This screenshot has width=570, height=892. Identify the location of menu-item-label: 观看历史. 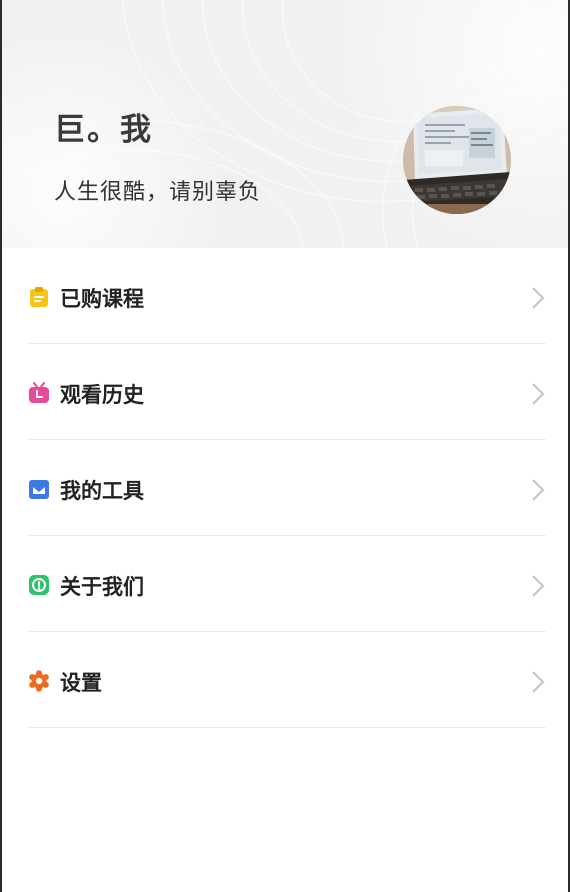
(102, 395).